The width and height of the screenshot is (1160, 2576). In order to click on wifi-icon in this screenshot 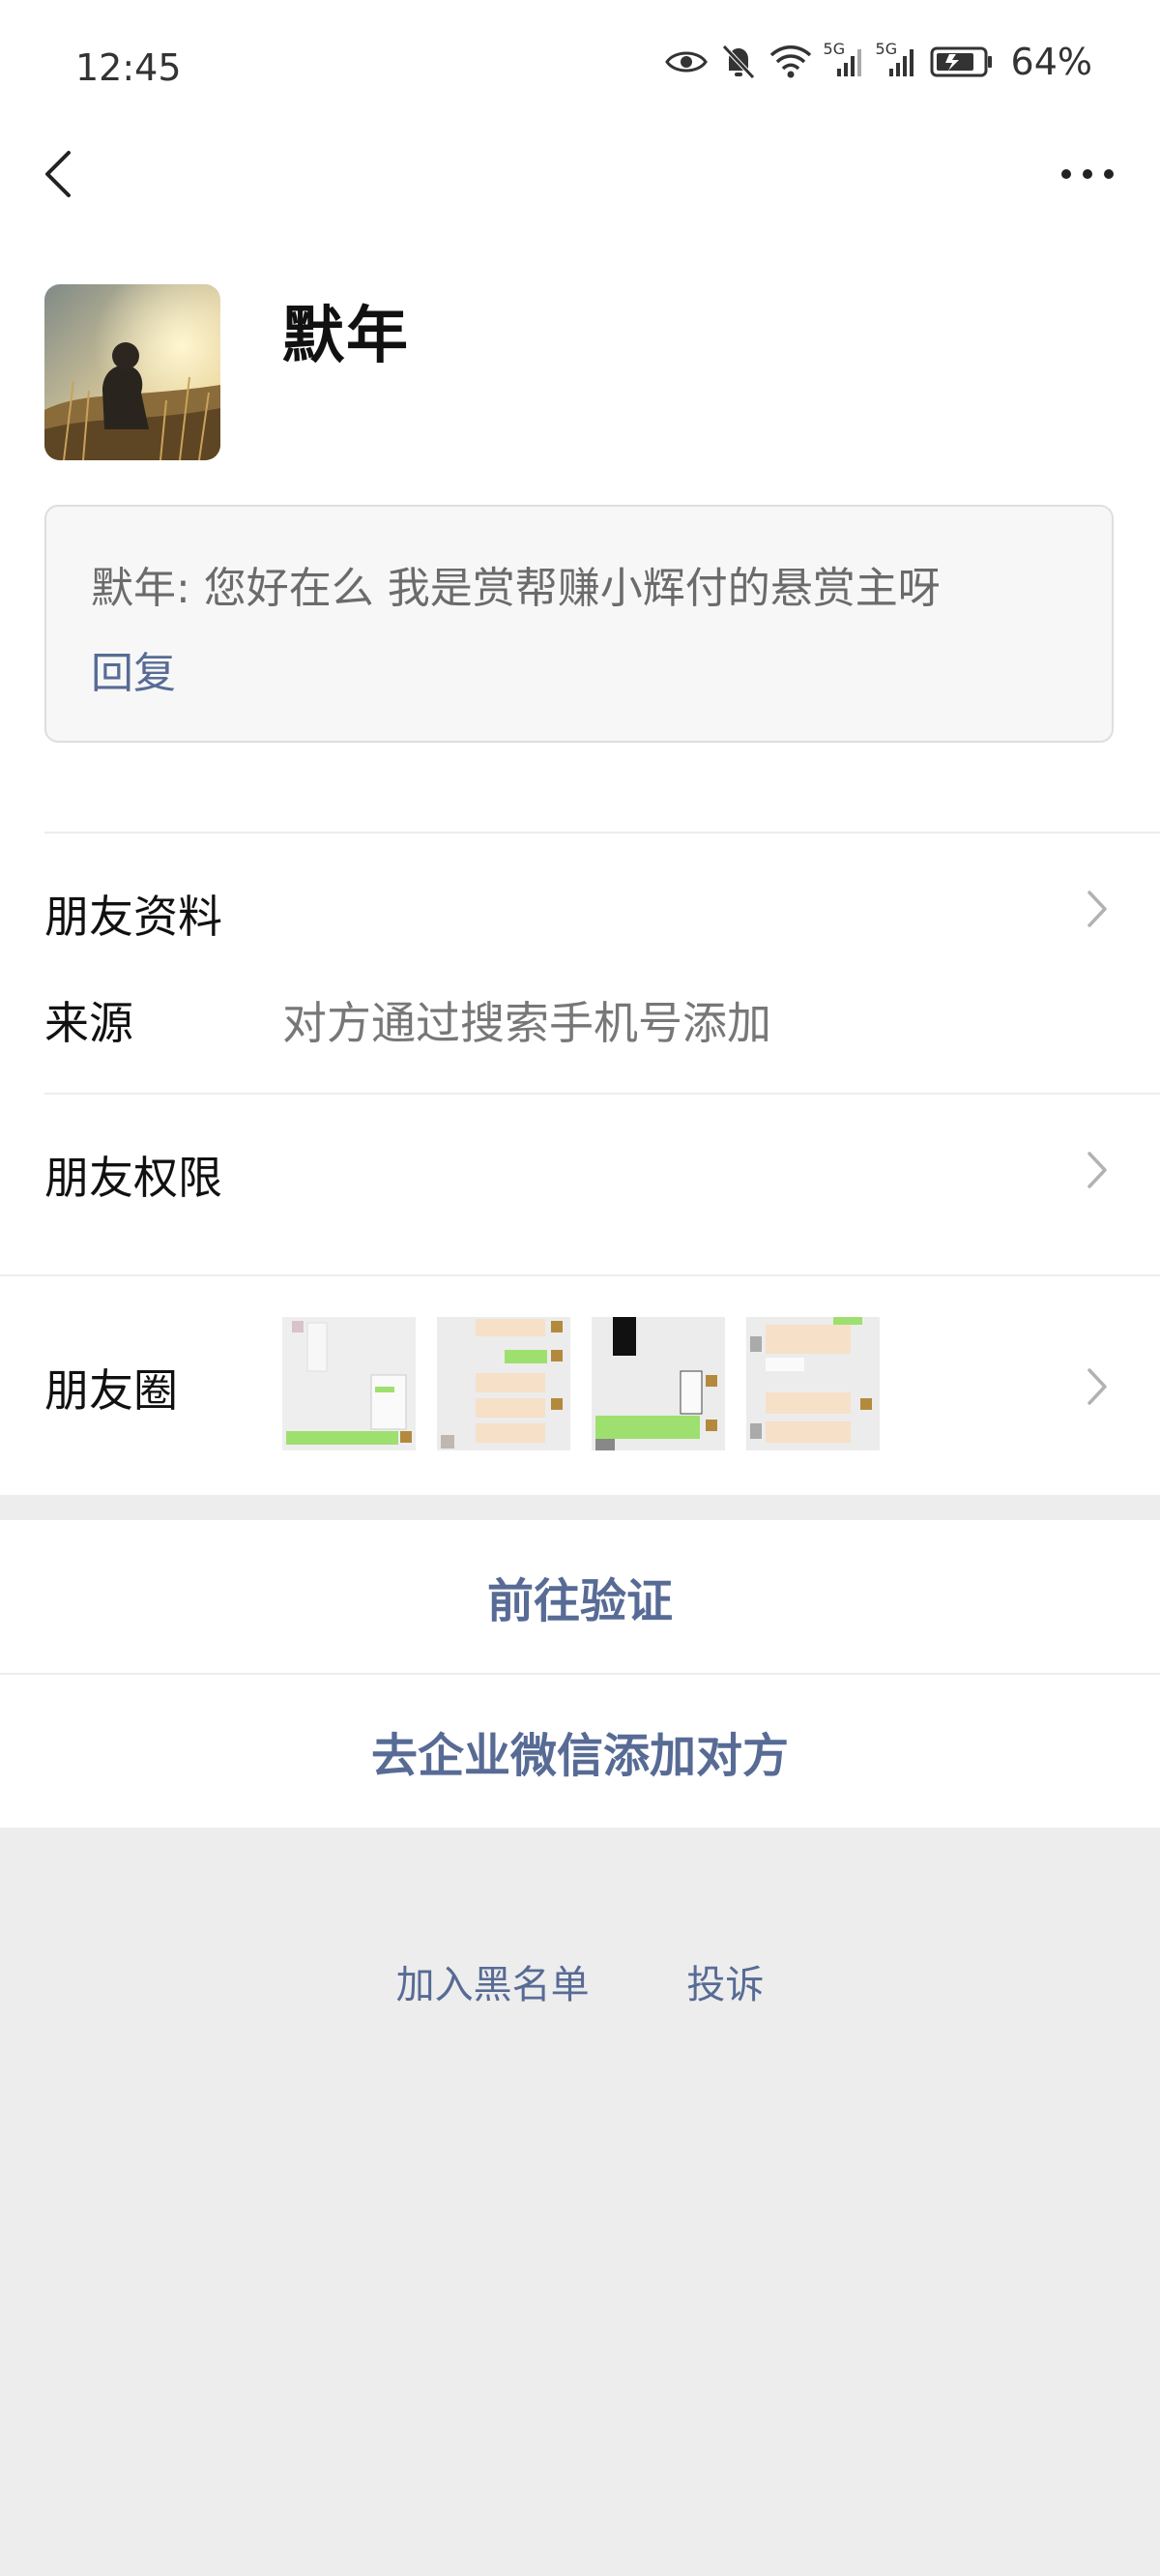, I will do `click(791, 61)`.